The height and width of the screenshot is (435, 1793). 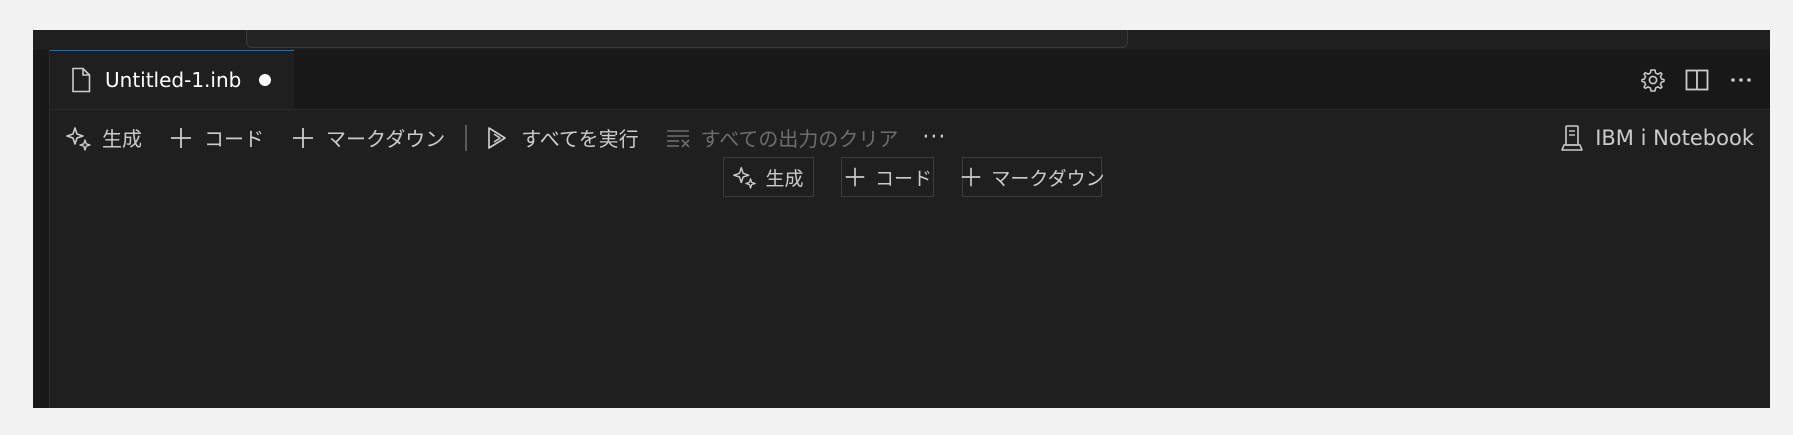 I want to click on insert-code-label: コード, so click(x=903, y=178).